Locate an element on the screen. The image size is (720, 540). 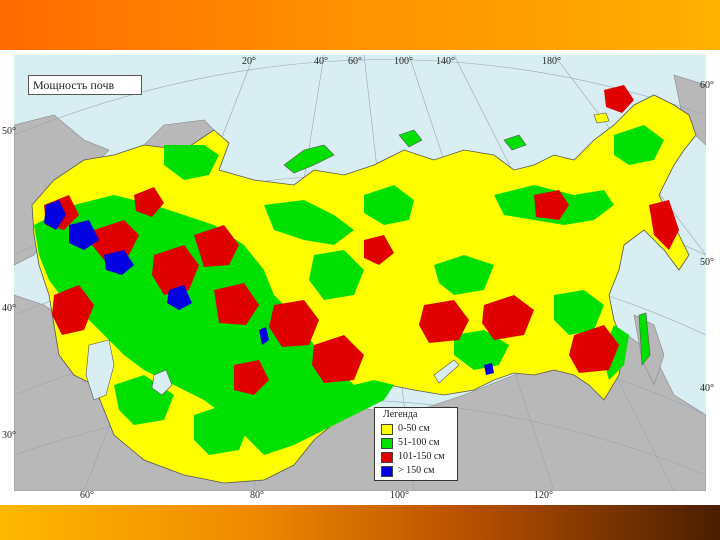
wrangel-island is located at coordinates (601, 118).